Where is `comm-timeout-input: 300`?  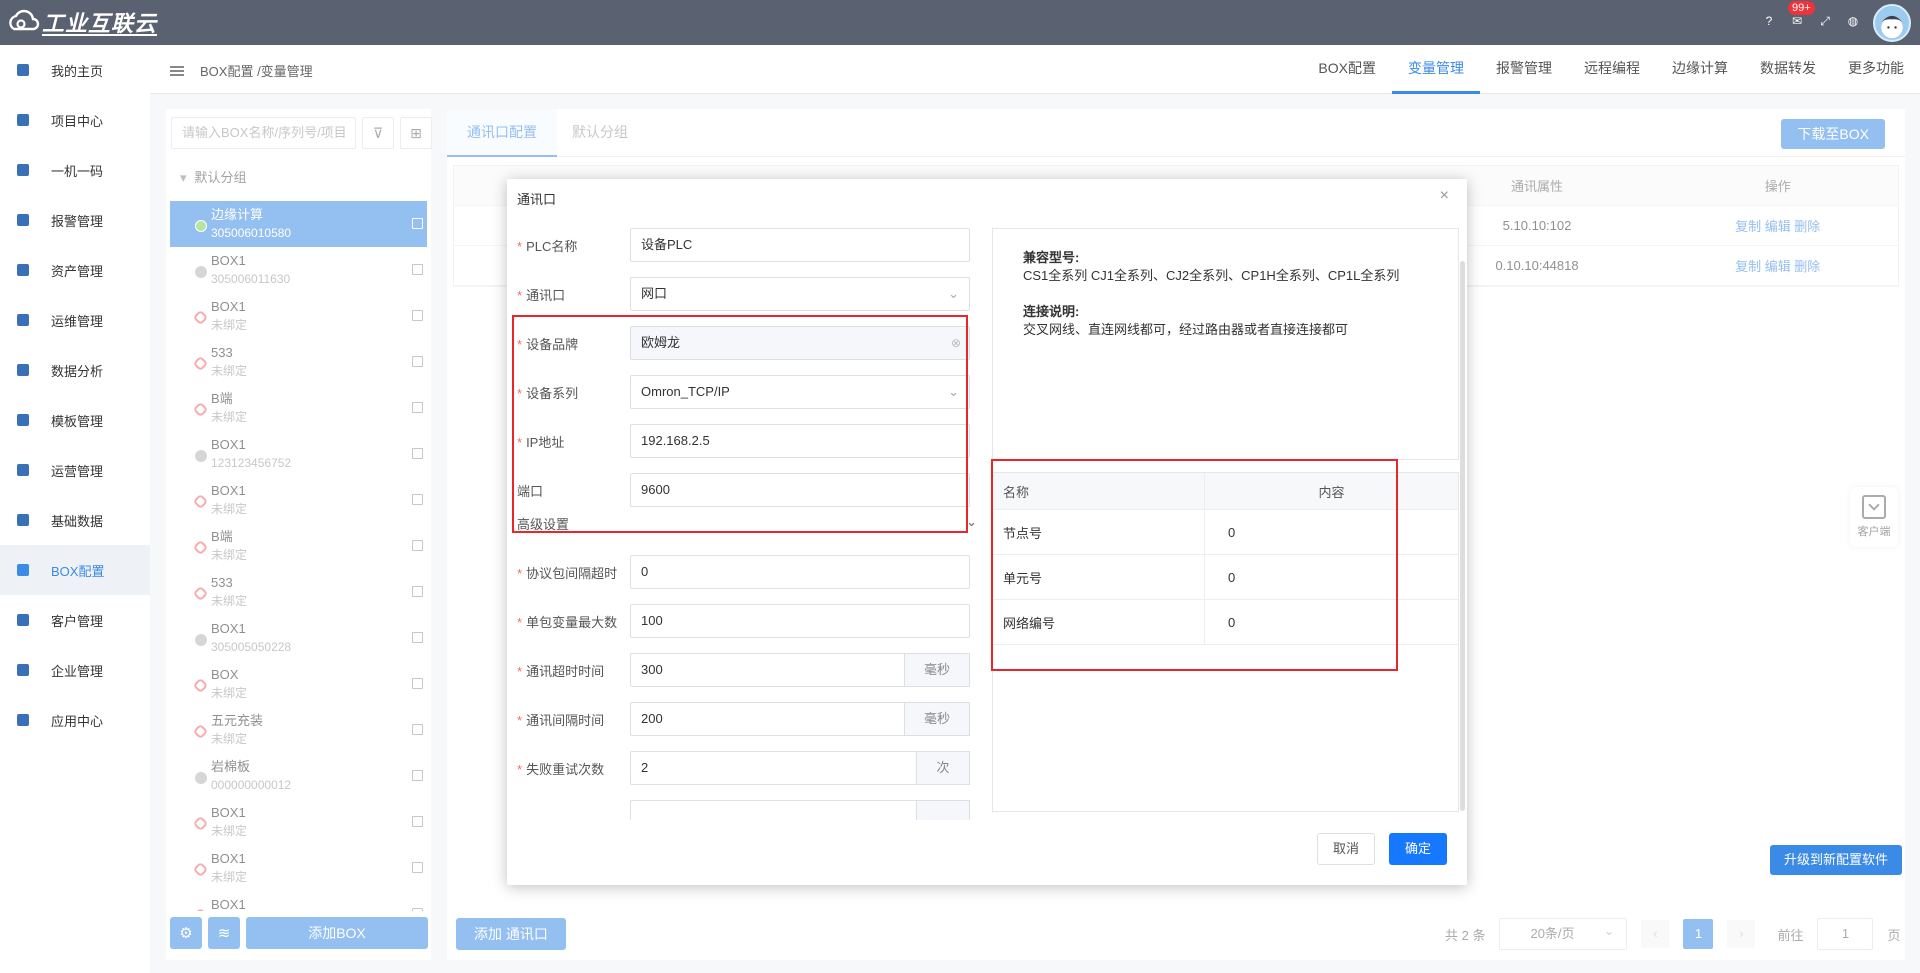 comm-timeout-input: 300 is located at coordinates (767, 670).